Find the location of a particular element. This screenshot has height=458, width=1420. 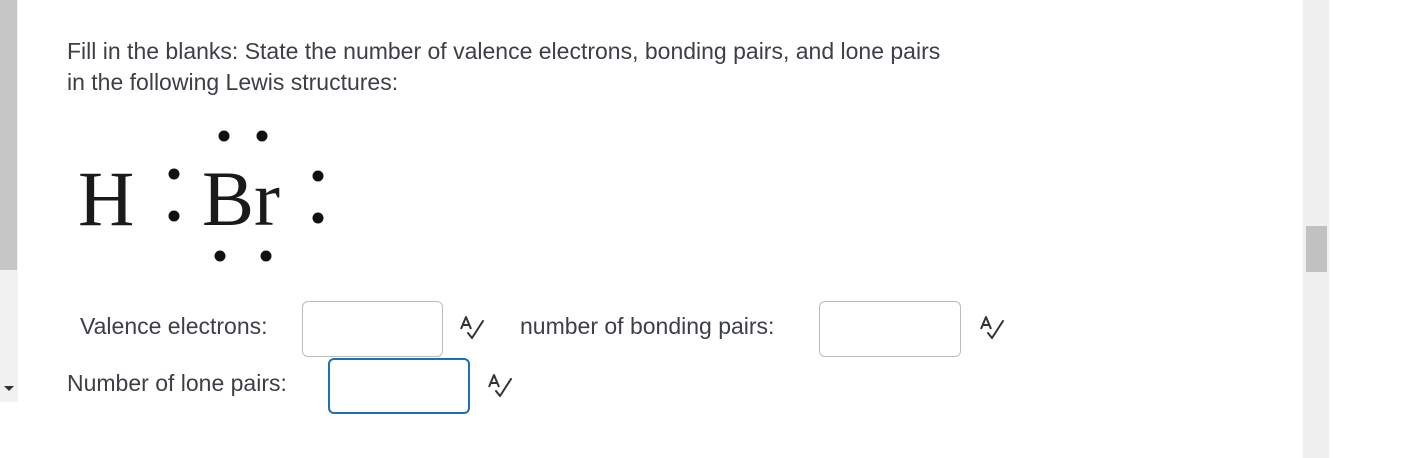

lewis-structure-hbr: H Br is located at coordinates (201, 196).